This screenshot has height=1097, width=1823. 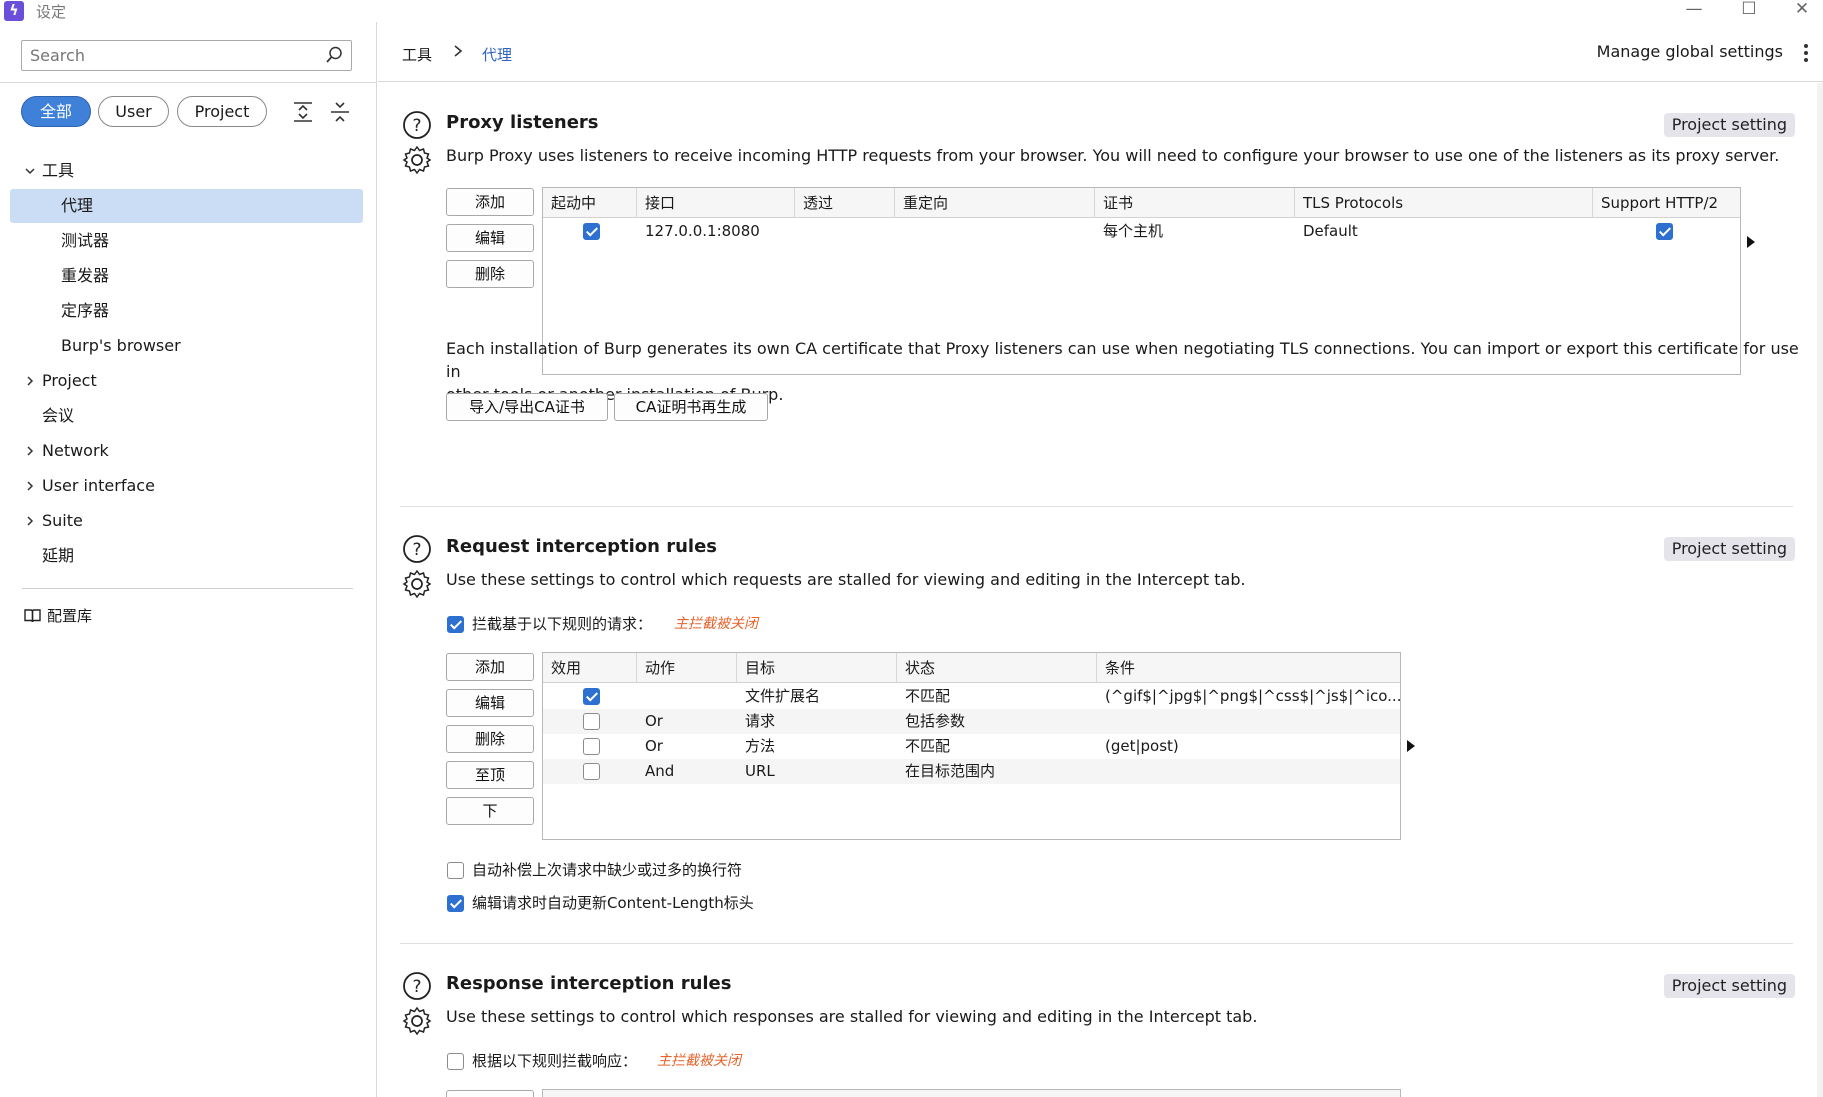 What do you see at coordinates (691, 407) in the screenshot?
I see `regenerate-ca-button: CA证明书再生成` at bounding box center [691, 407].